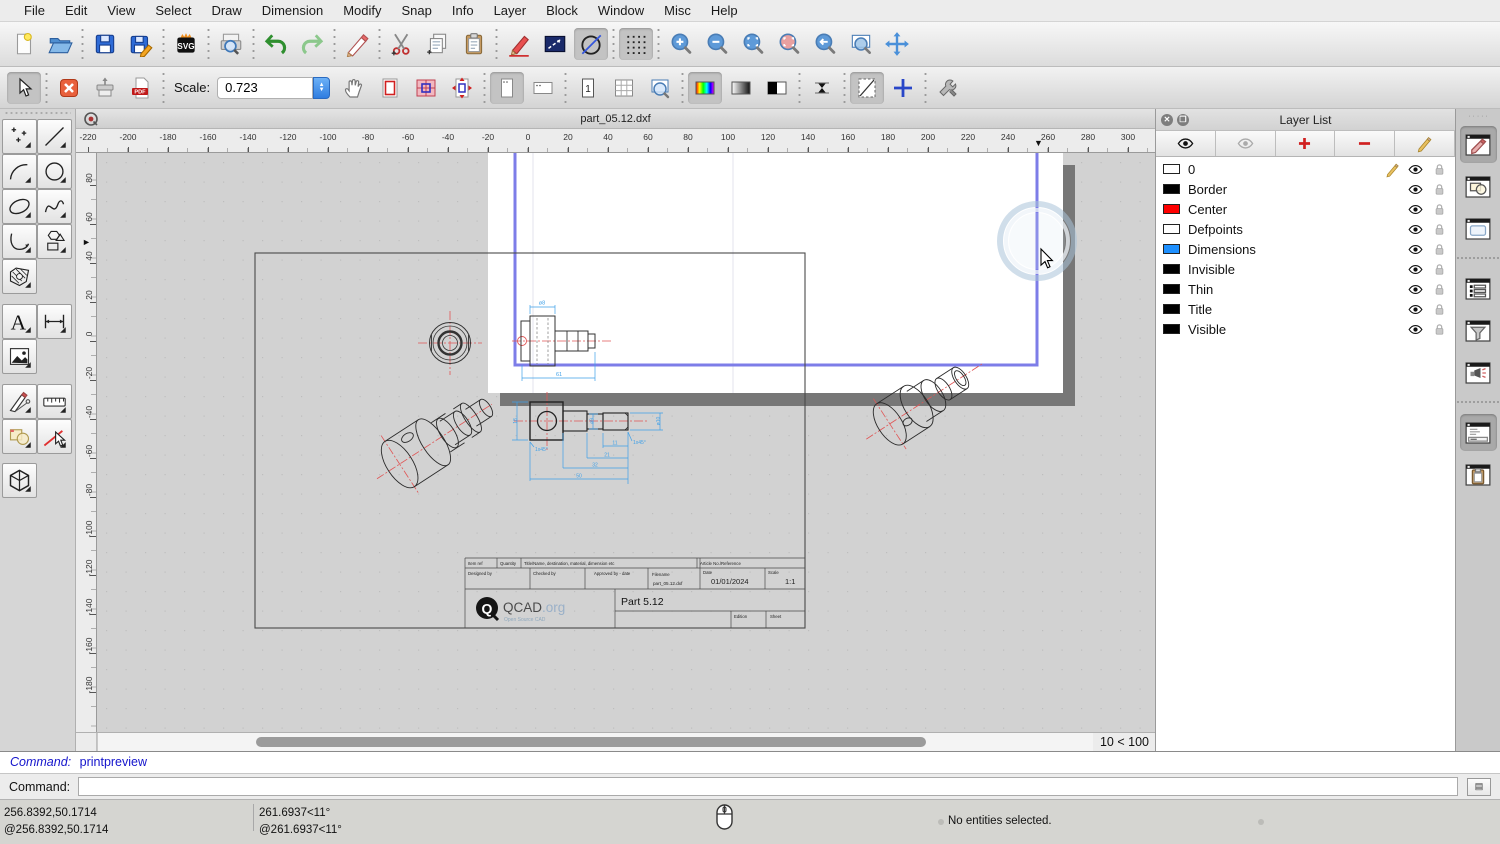  What do you see at coordinates (1305, 309) in the screenshot?
I see `layer-row: Title` at bounding box center [1305, 309].